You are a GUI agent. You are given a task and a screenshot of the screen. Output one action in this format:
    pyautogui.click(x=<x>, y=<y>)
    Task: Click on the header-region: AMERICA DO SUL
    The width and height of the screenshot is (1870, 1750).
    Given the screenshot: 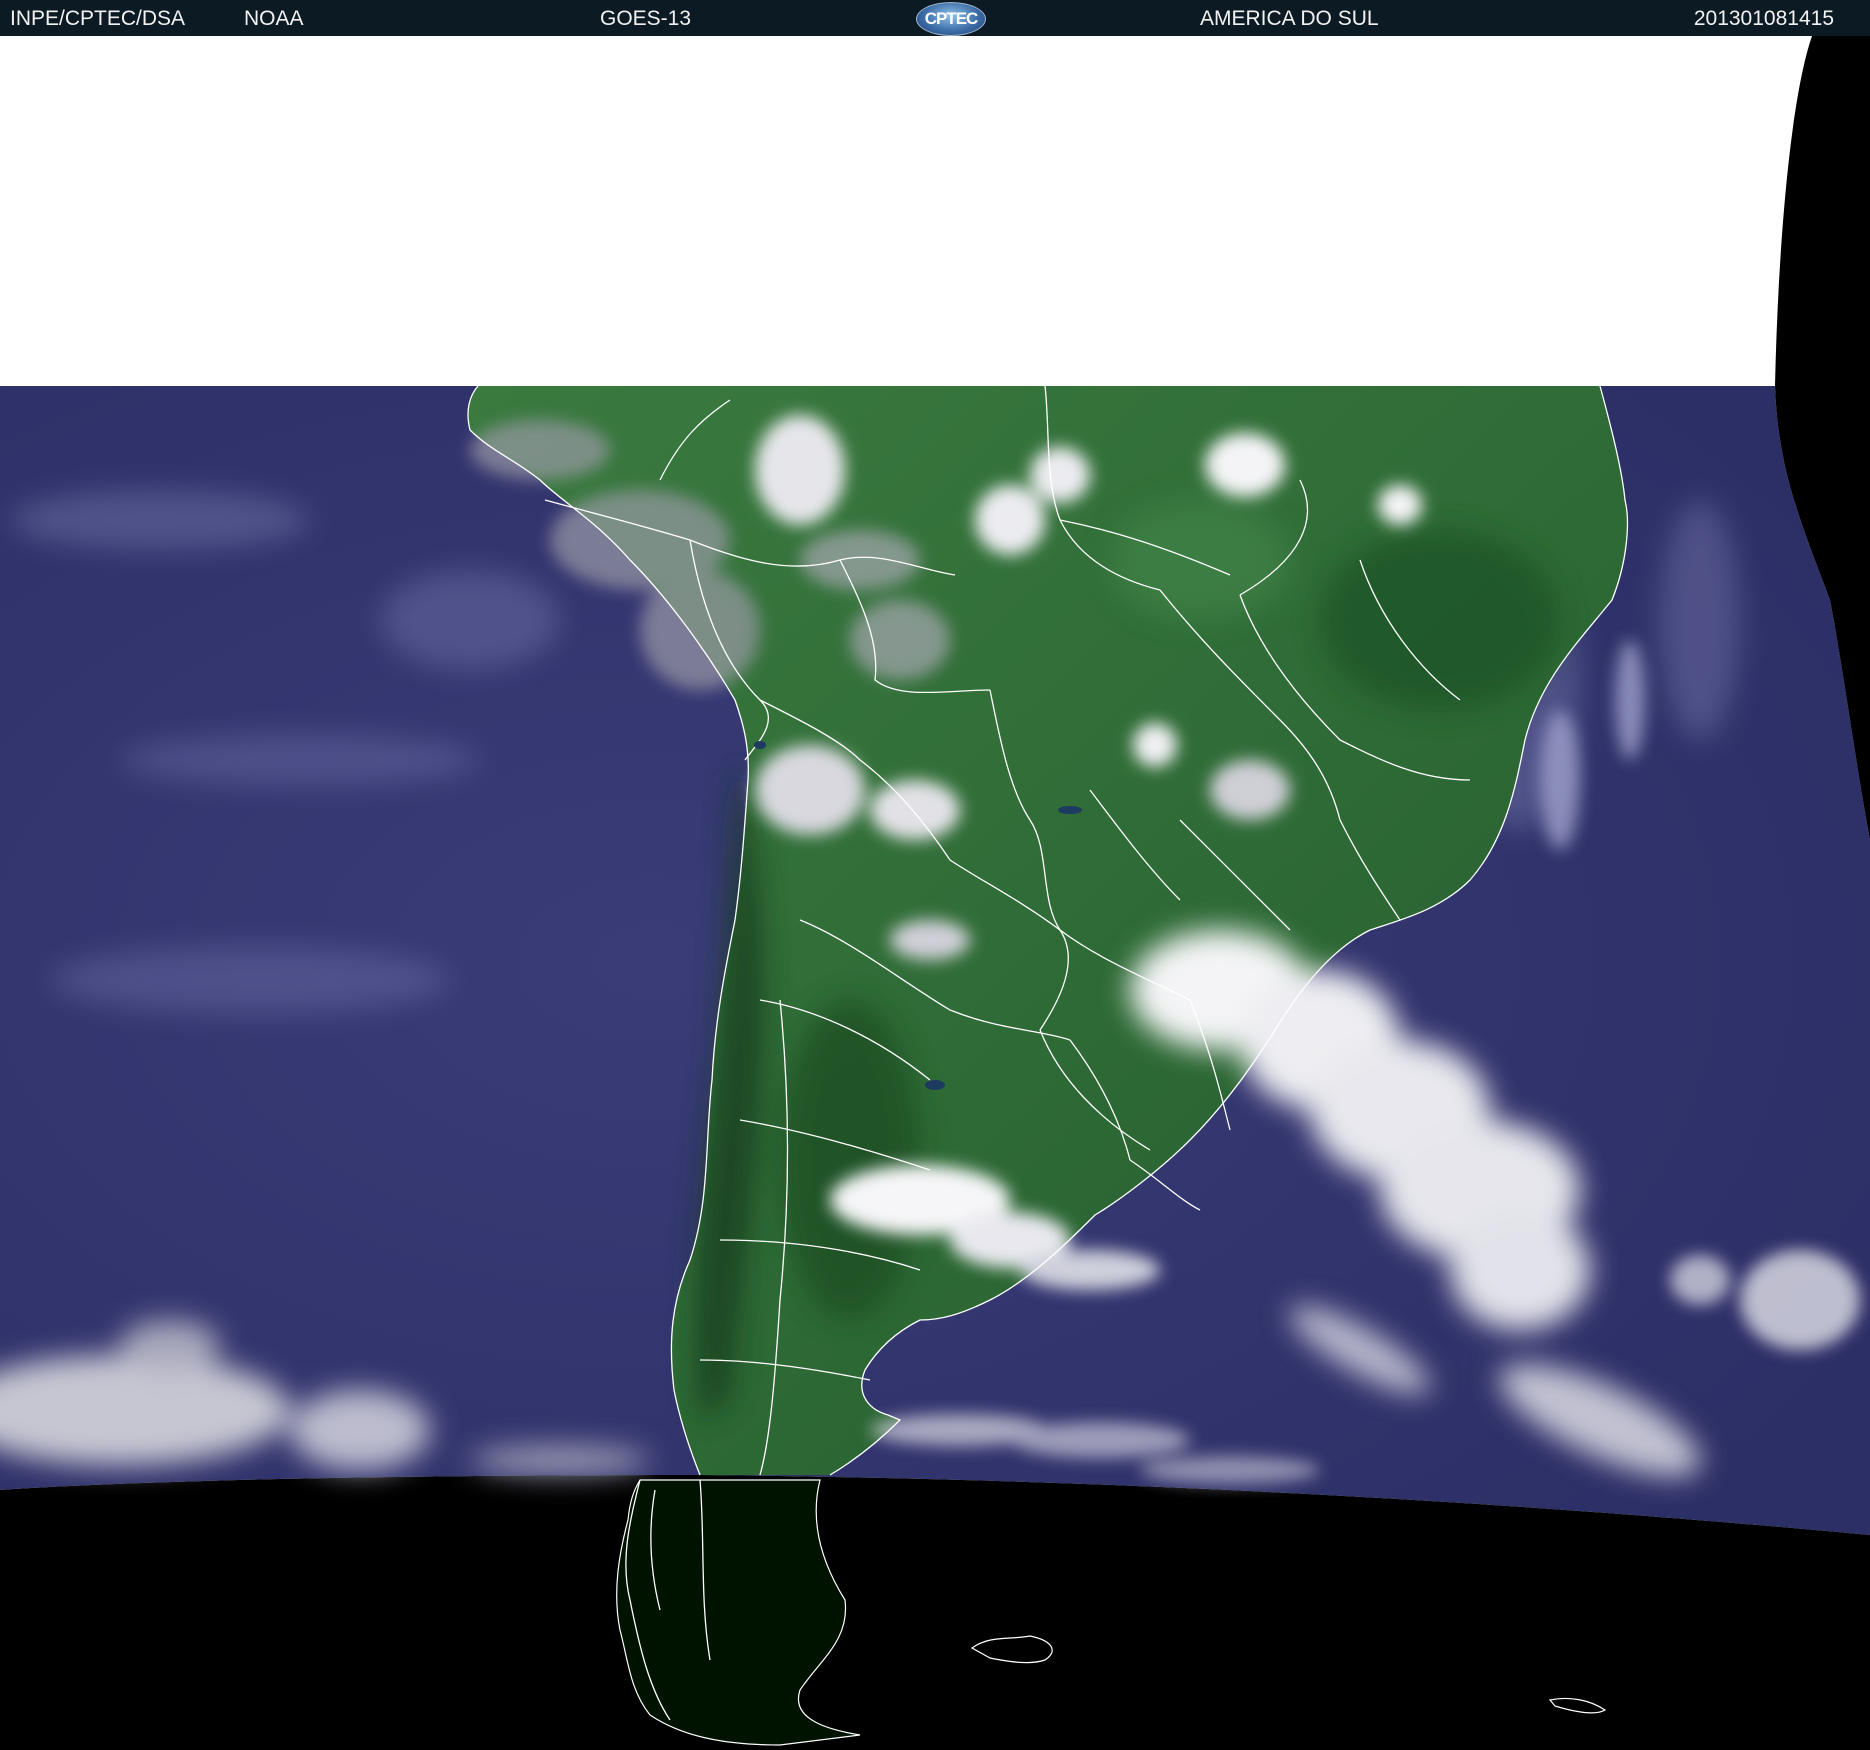 What is the action you would take?
    pyautogui.click(x=1289, y=18)
    